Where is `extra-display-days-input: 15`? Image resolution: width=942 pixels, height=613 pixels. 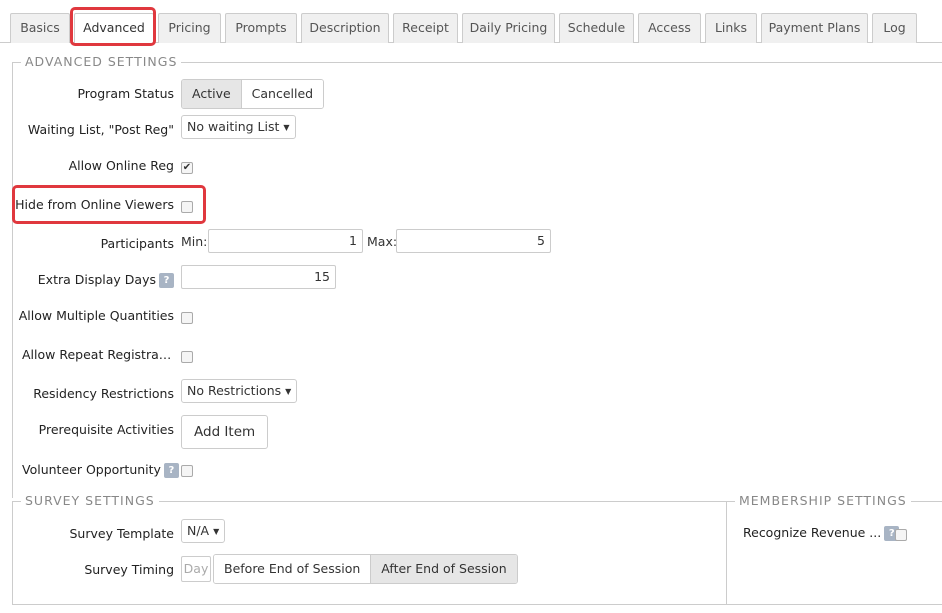 extra-display-days-input: 15 is located at coordinates (258, 277).